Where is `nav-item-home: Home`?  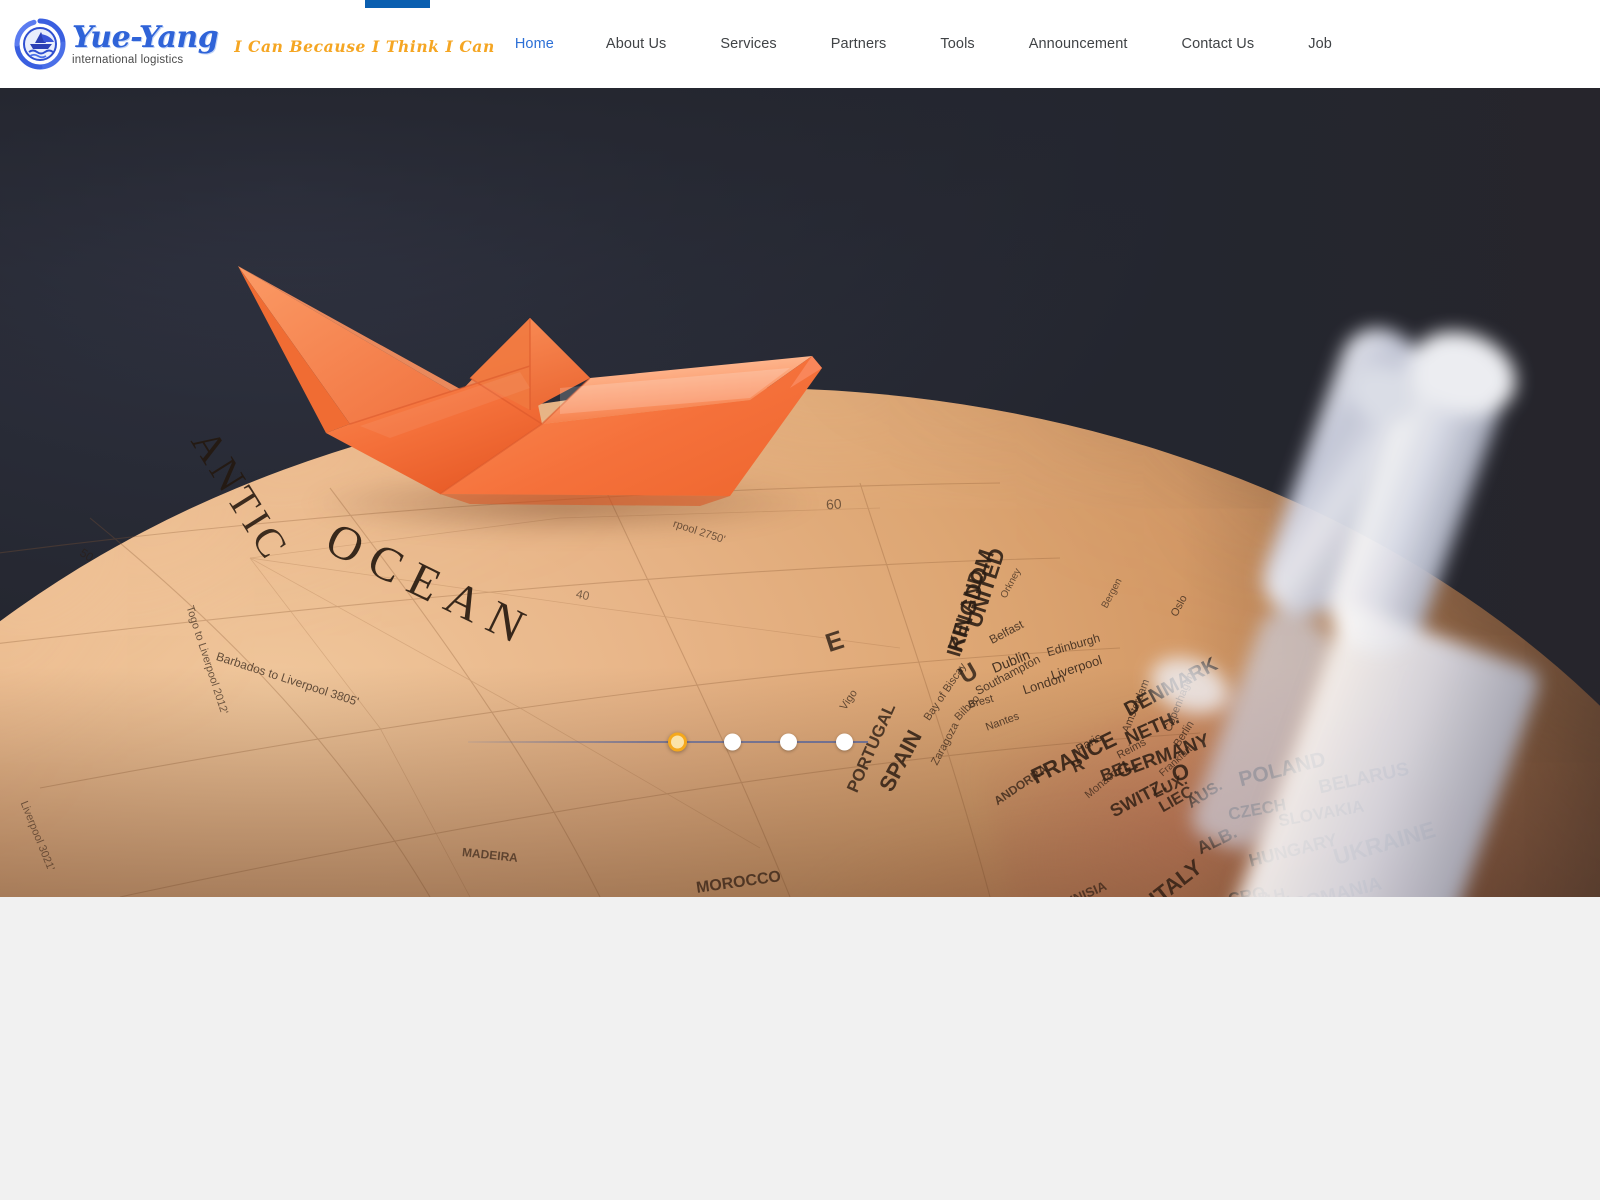
nav-item-home: Home is located at coordinates (534, 44).